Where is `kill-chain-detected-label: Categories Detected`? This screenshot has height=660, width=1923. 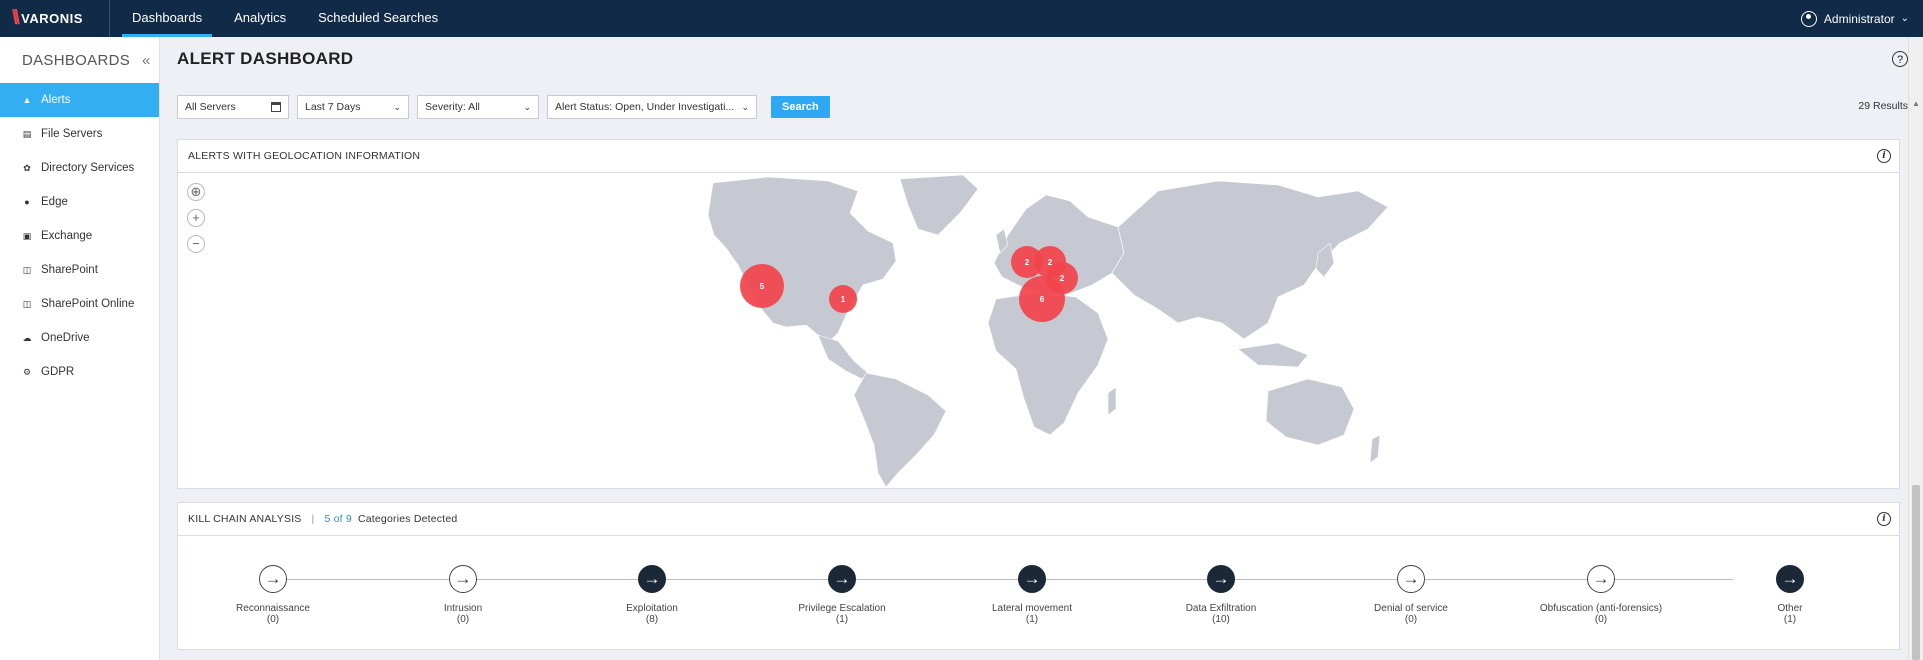
kill-chain-detected-label: Categories Detected is located at coordinates (407, 519).